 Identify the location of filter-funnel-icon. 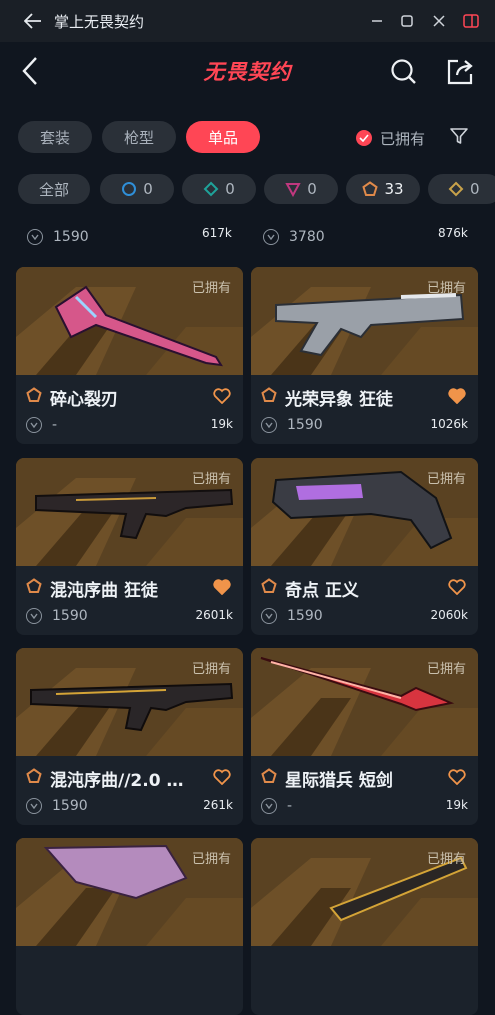
(459, 138).